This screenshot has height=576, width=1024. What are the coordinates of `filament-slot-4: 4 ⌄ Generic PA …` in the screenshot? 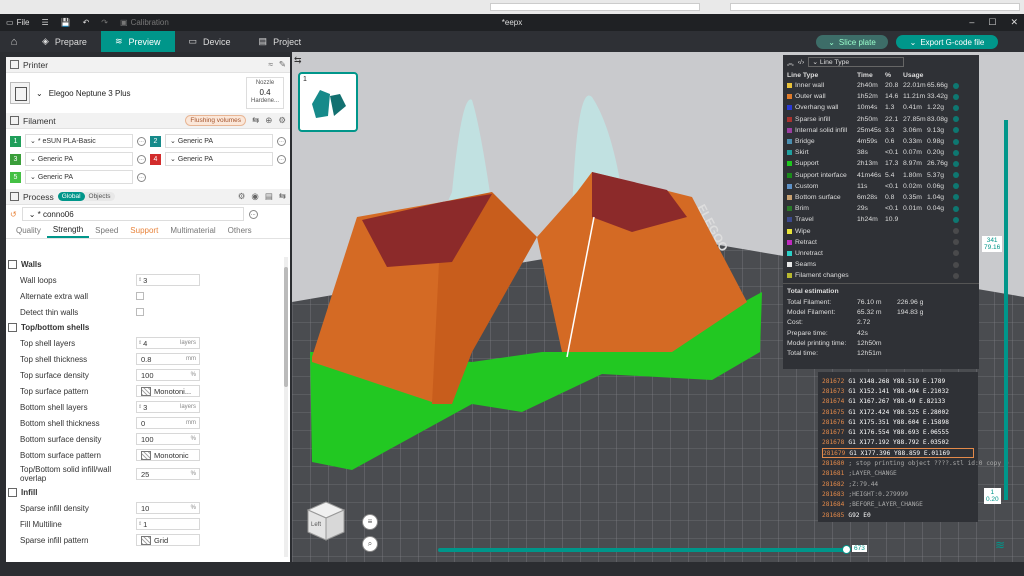 It's located at (218, 159).